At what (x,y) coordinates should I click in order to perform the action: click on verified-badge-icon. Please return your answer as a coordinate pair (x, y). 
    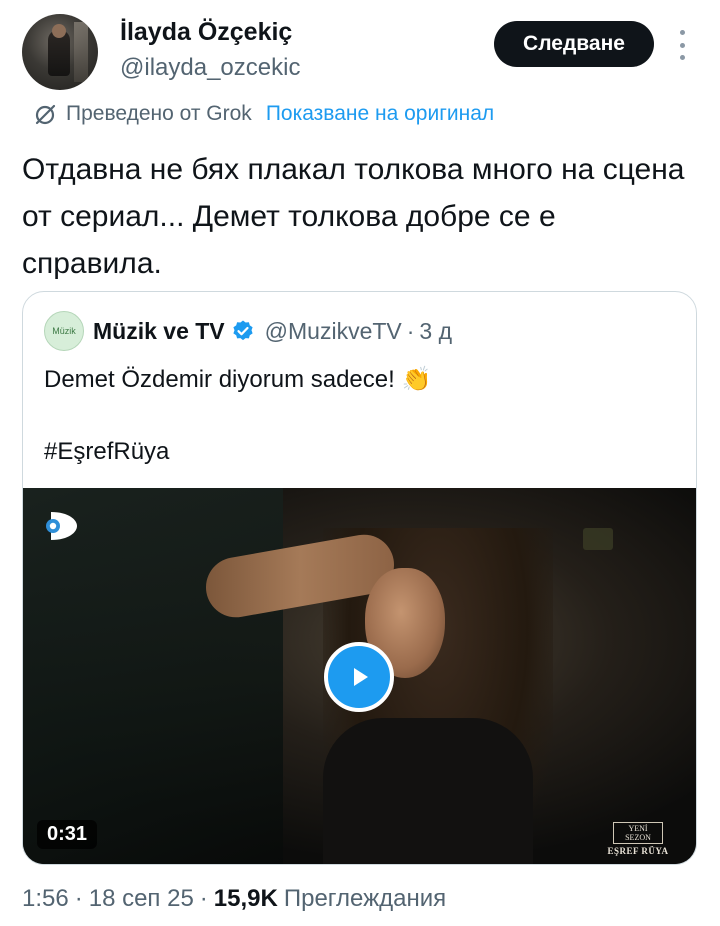
    Looking at the image, I should click on (243, 330).